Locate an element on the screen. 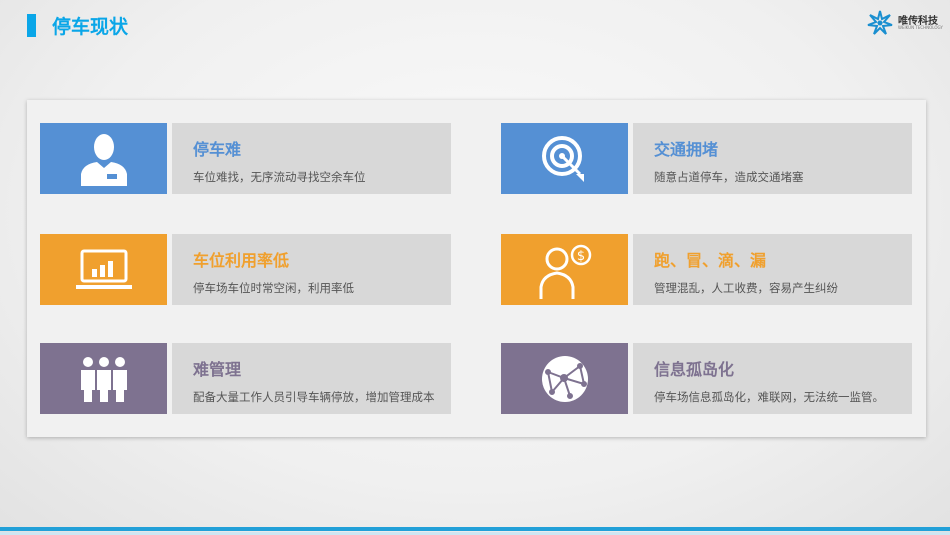  card-desc: 停车场车位时常空闲，利用率低 is located at coordinates (273, 288).